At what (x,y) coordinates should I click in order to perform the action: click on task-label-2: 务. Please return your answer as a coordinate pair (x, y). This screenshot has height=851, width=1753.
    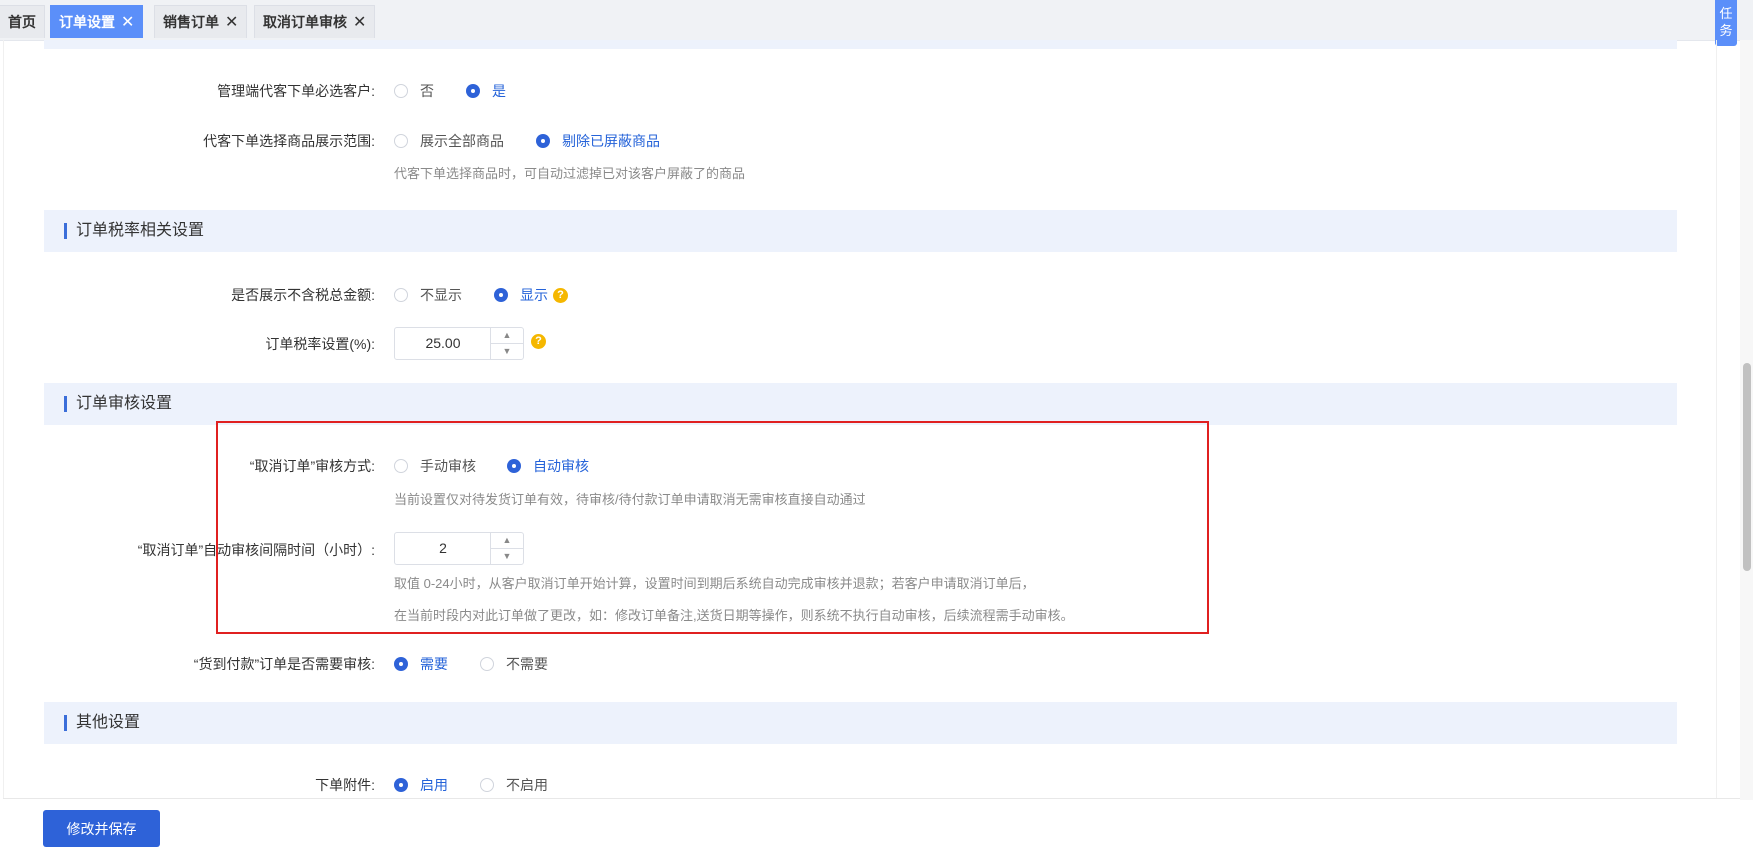
    Looking at the image, I should click on (1726, 30).